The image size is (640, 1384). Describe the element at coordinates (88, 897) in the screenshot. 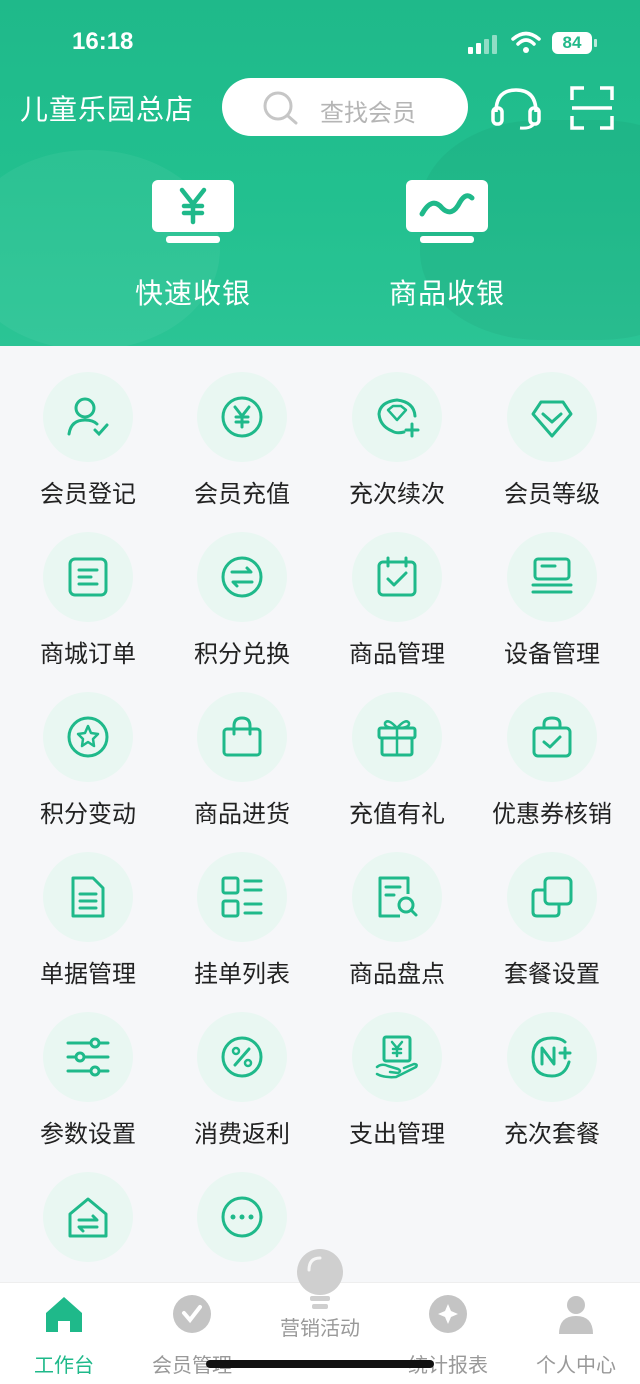

I see `document-icon` at that location.